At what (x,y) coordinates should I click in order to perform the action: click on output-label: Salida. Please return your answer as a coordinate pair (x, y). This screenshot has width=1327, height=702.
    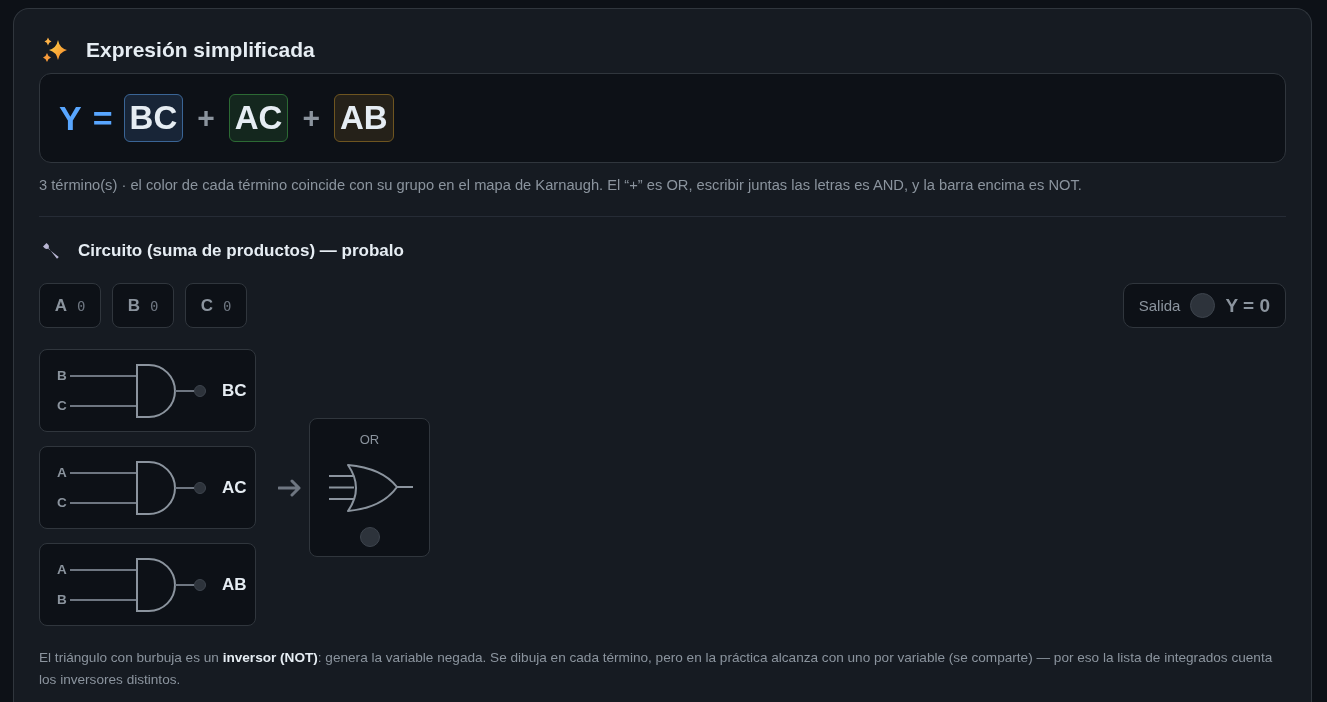
    Looking at the image, I should click on (1159, 305).